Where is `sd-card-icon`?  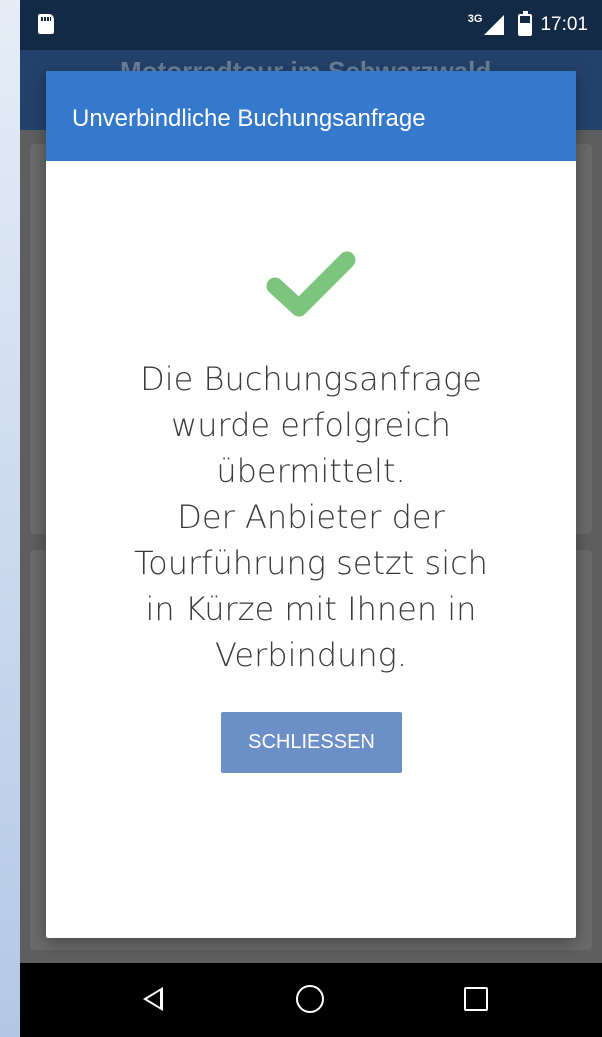
sd-card-icon is located at coordinates (46, 24).